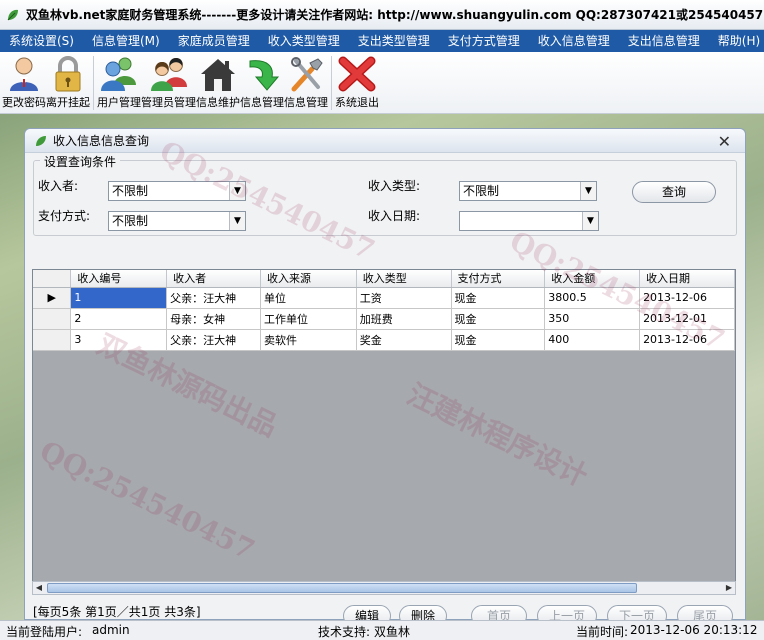 The width and height of the screenshot is (764, 640). Describe the element at coordinates (264, 75) in the screenshot. I see `green-arrow-icon` at that location.